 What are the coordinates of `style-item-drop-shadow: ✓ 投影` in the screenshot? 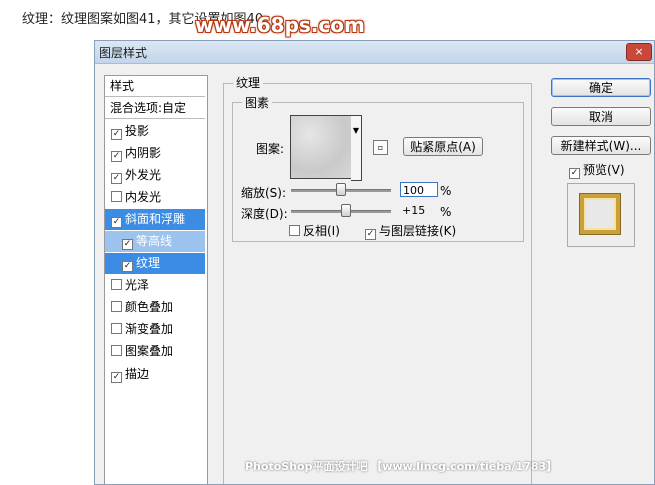 It's located at (155, 131).